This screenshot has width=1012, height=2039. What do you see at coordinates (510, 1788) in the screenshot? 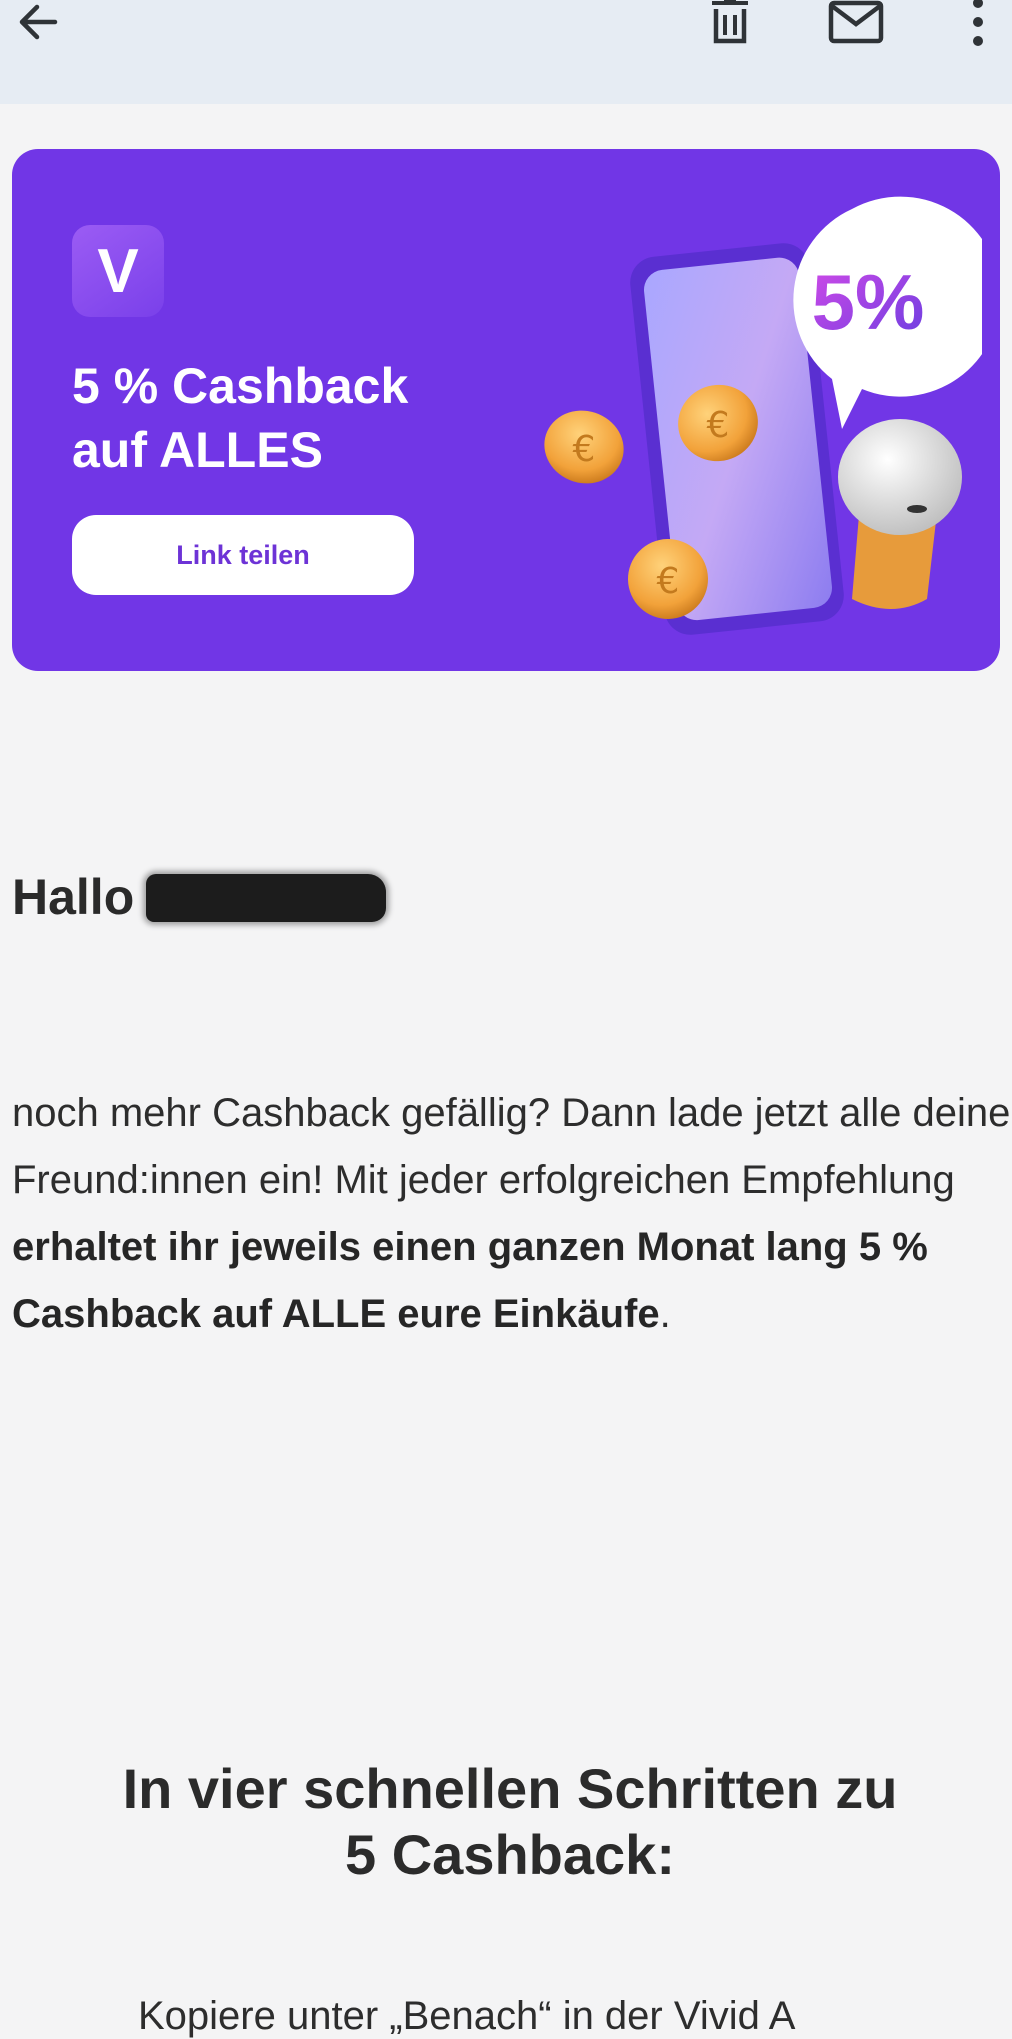
I see `steps-heading-line1: In vier schnellen Schritten zu` at bounding box center [510, 1788].